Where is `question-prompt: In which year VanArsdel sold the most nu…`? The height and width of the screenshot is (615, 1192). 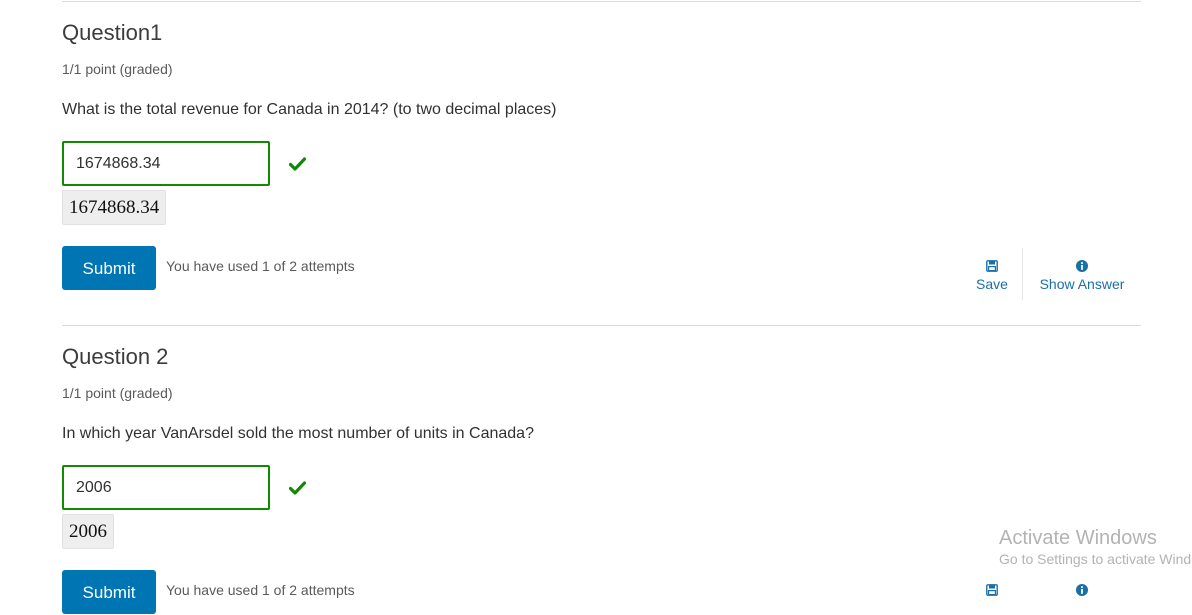 question-prompt: In which year VanArsdel sold the most nu… is located at coordinates (298, 433).